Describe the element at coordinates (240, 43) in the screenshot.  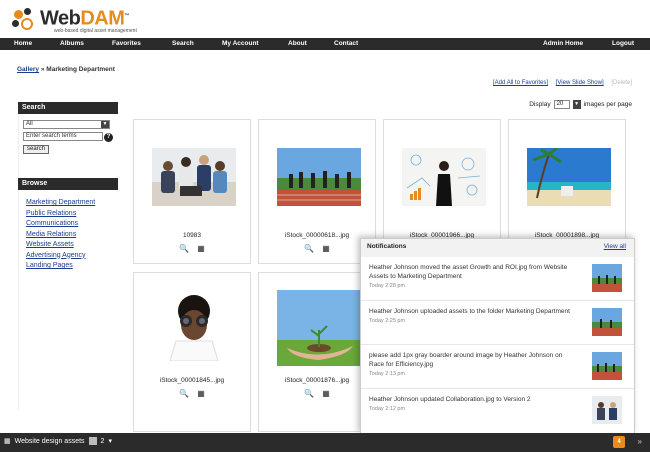
I see `nav-my-account: My Account` at that location.